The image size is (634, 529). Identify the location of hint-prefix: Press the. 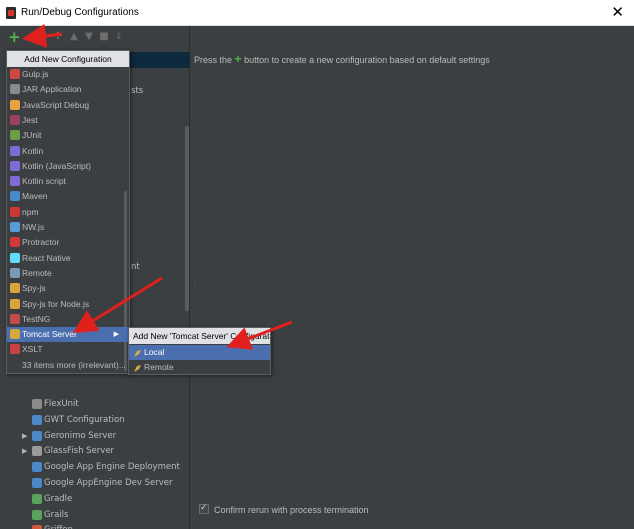
(213, 60).